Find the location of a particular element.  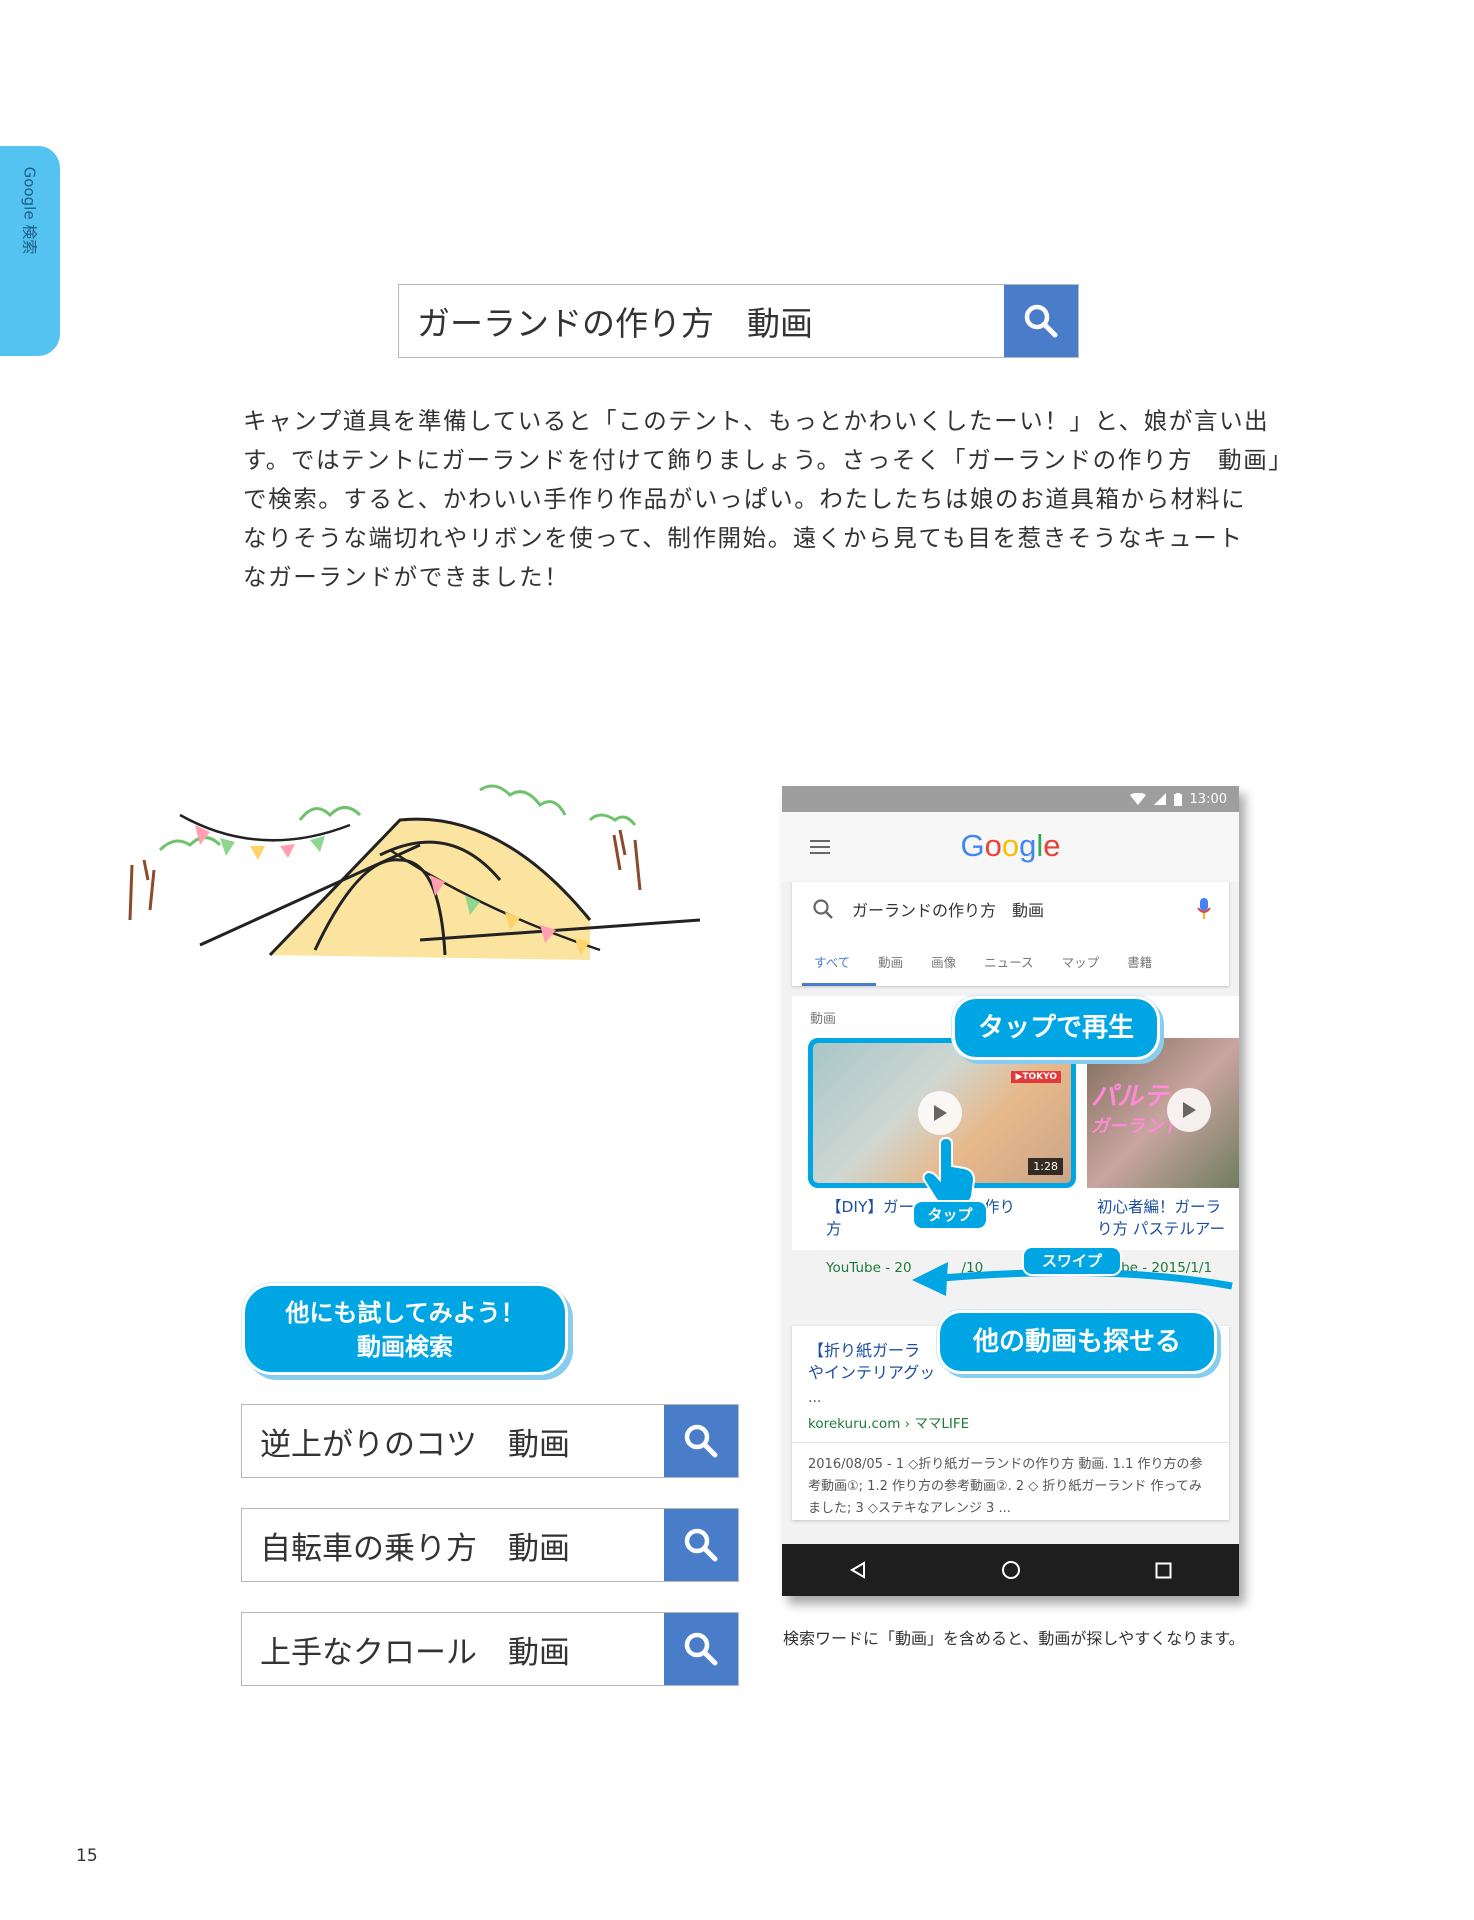

example-search-box: 自転車の乗り方 動画 is located at coordinates (490, 1545).